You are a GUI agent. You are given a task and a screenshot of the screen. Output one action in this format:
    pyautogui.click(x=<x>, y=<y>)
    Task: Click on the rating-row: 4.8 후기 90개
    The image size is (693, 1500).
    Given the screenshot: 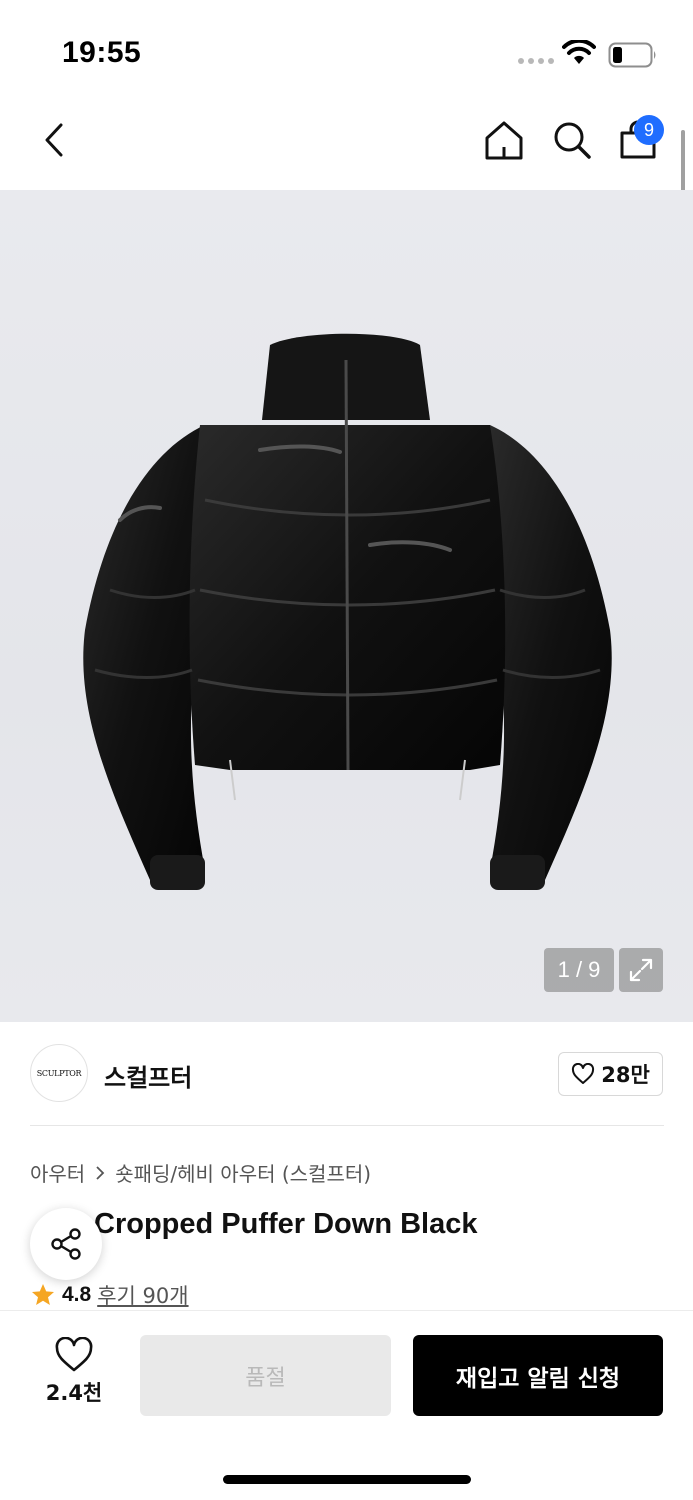 What is the action you would take?
    pyautogui.click(x=109, y=1295)
    